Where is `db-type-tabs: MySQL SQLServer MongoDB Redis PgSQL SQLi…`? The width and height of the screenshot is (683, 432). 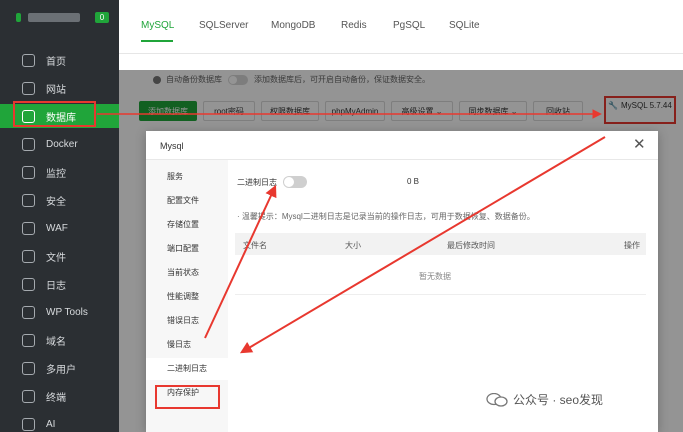
db-type-tabs: MySQL SQLServer MongoDB Redis PgSQL SQLi… is located at coordinates (401, 27).